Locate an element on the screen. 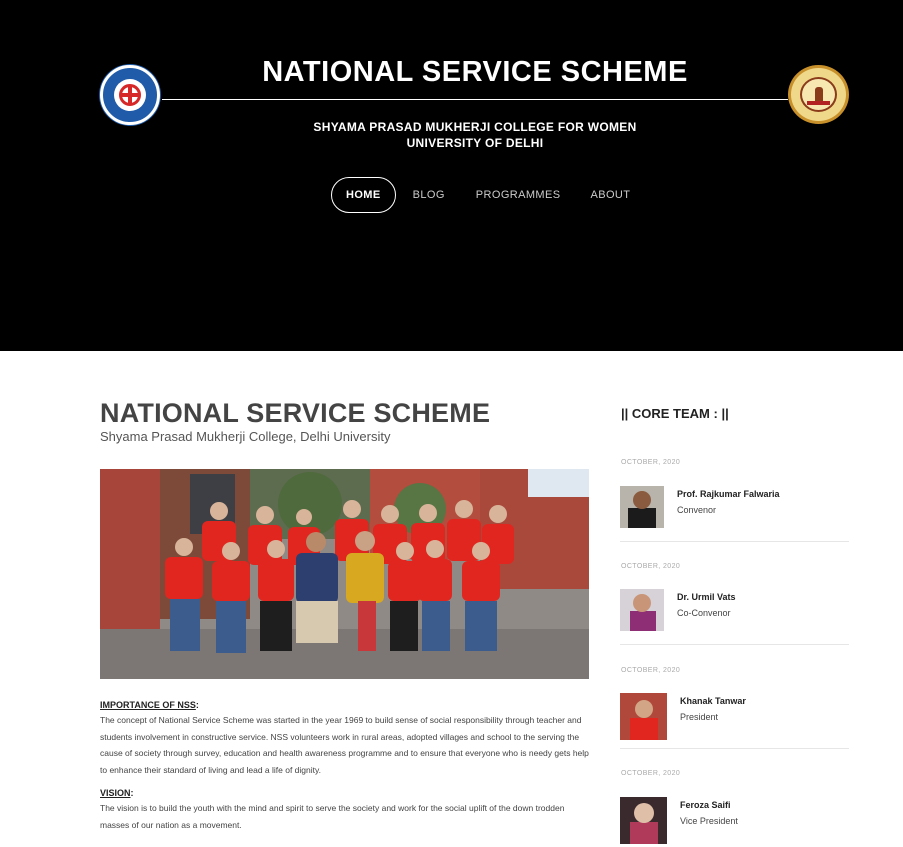 Image resolution: width=903 pixels, height=847 pixels. importance-heading: IMPORTANCE OF NSS: is located at coordinates (149, 705).